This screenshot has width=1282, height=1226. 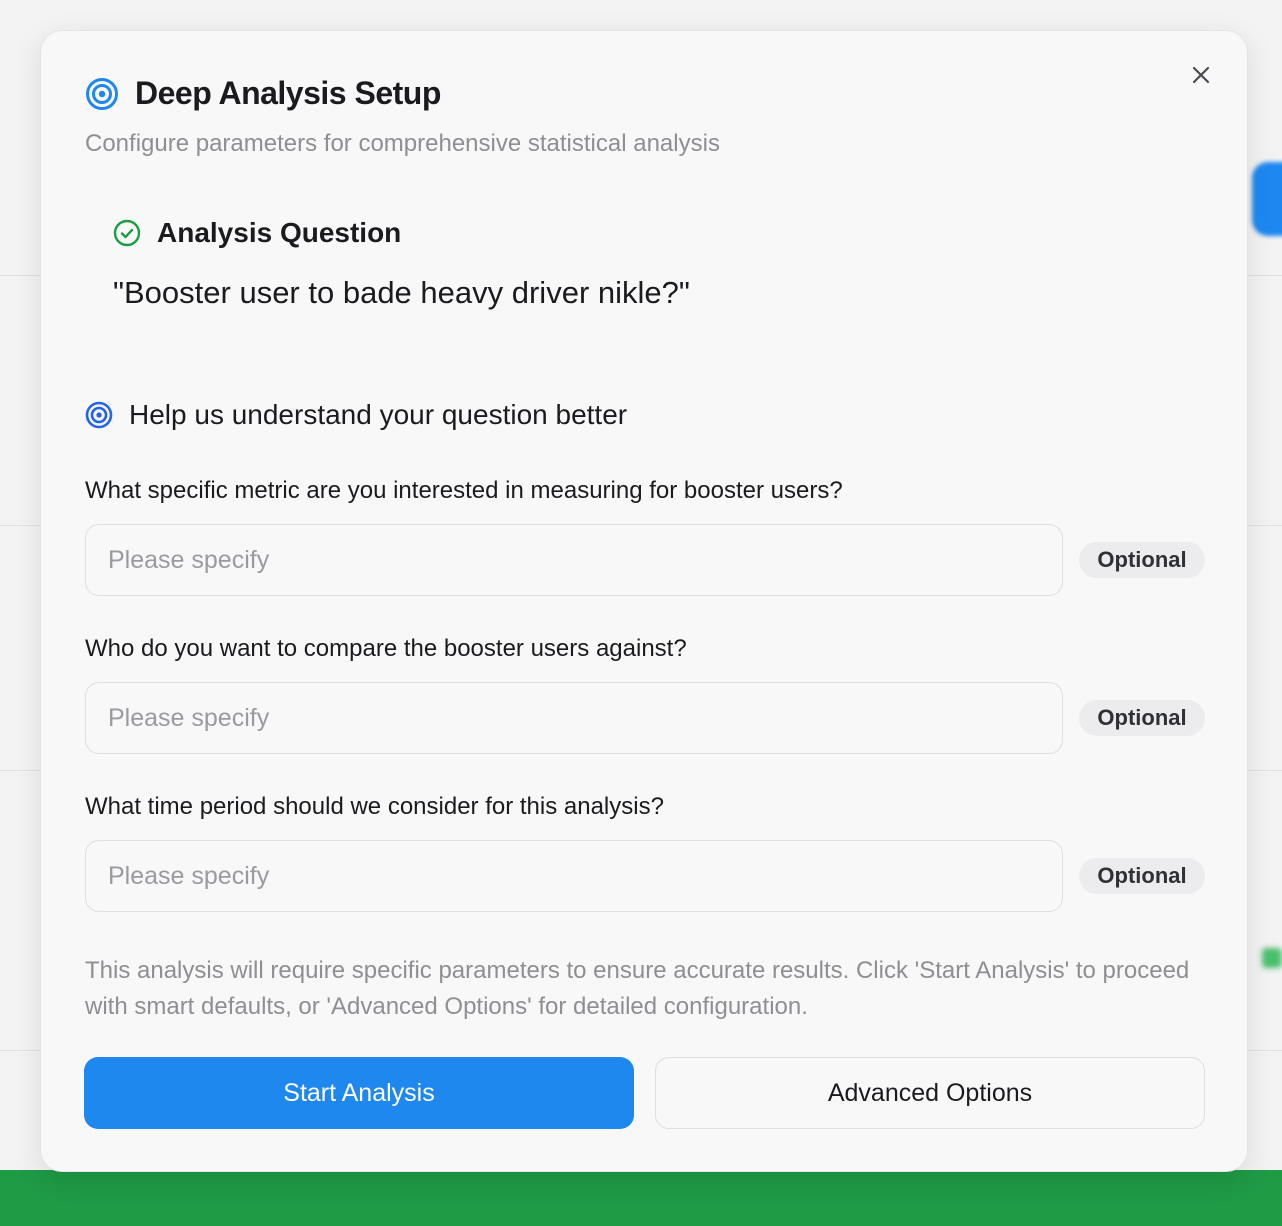 I want to click on close-icon, so click(x=1201, y=75).